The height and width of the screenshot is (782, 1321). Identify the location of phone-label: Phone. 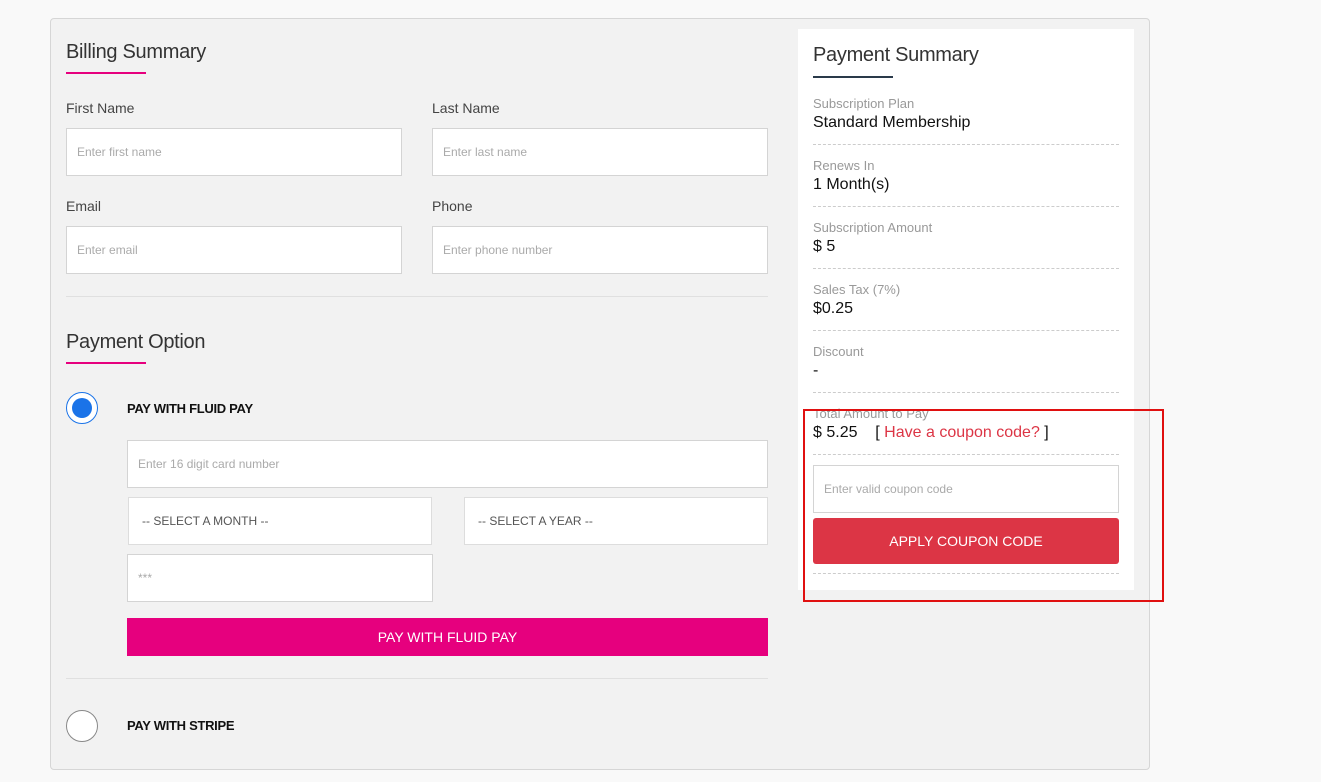
(452, 206).